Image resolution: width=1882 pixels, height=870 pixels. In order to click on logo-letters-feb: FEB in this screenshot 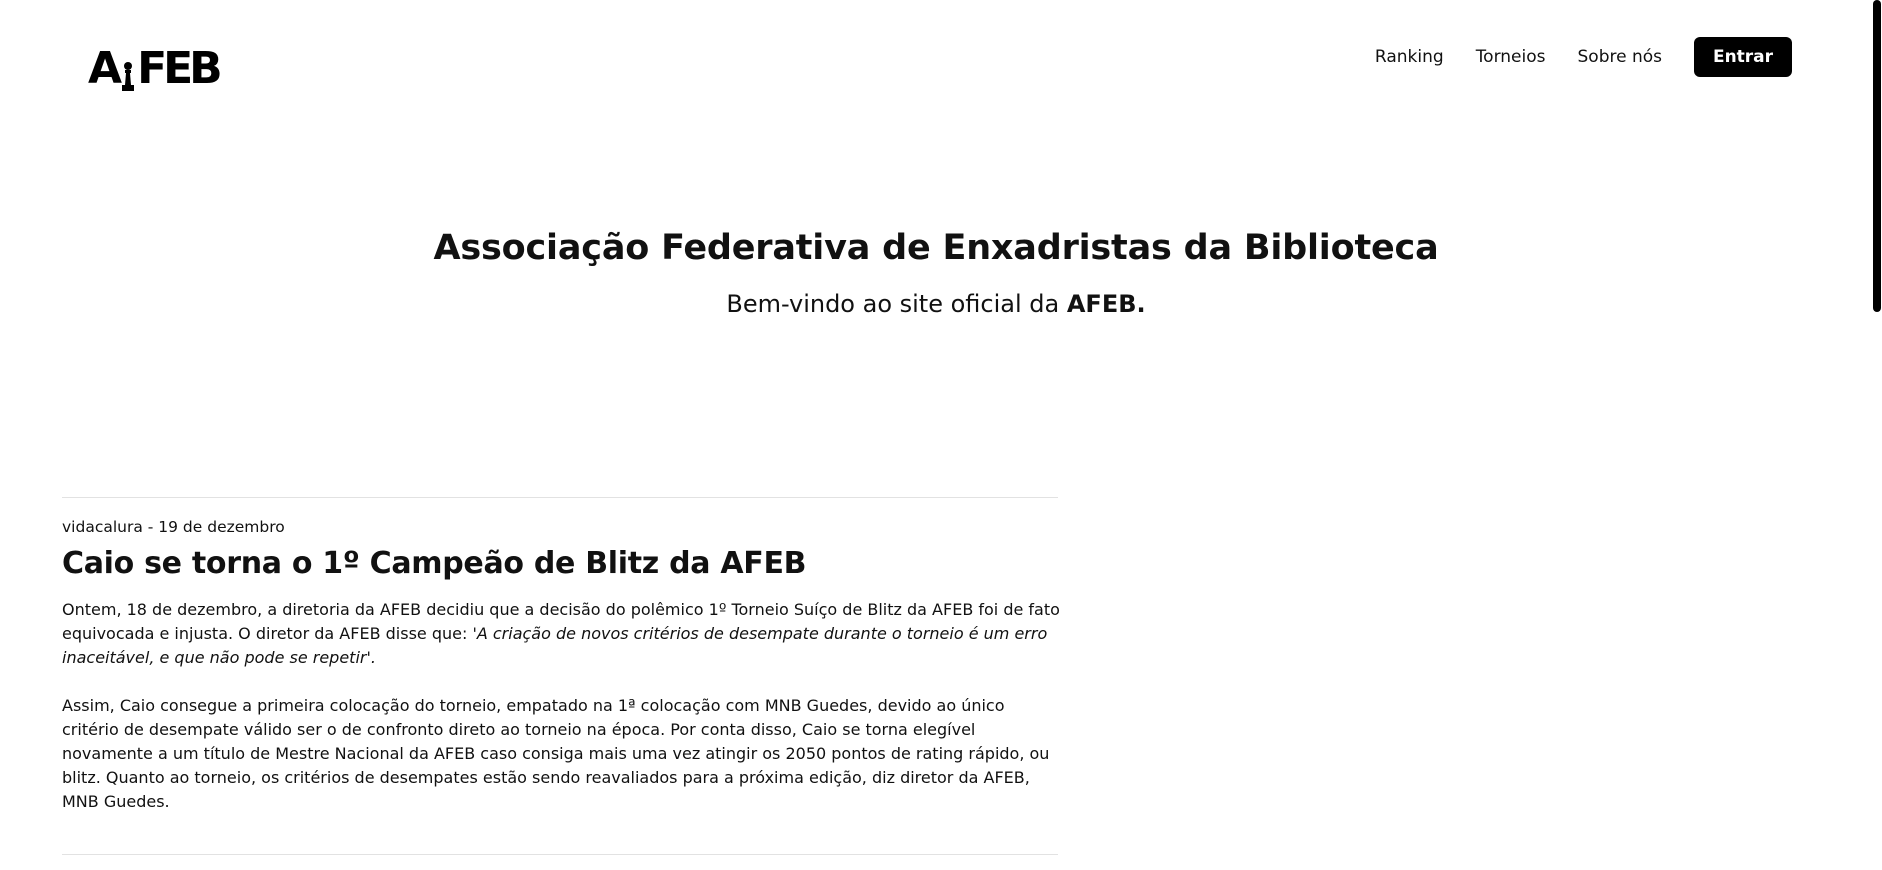, I will do `click(180, 68)`.